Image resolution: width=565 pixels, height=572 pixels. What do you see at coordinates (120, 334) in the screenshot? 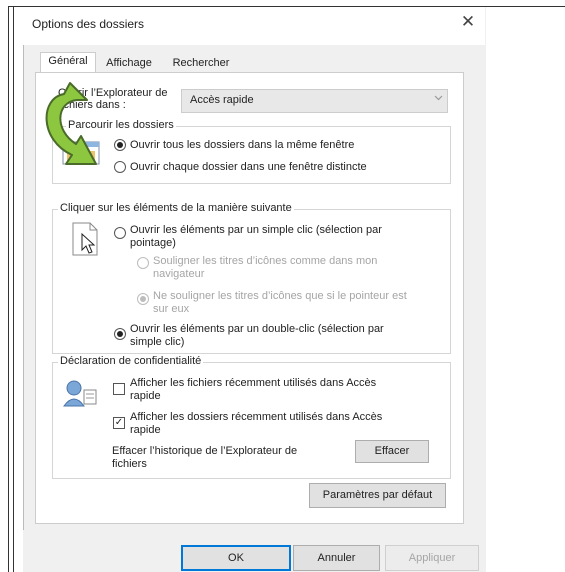
I see `radio-double-click` at bounding box center [120, 334].